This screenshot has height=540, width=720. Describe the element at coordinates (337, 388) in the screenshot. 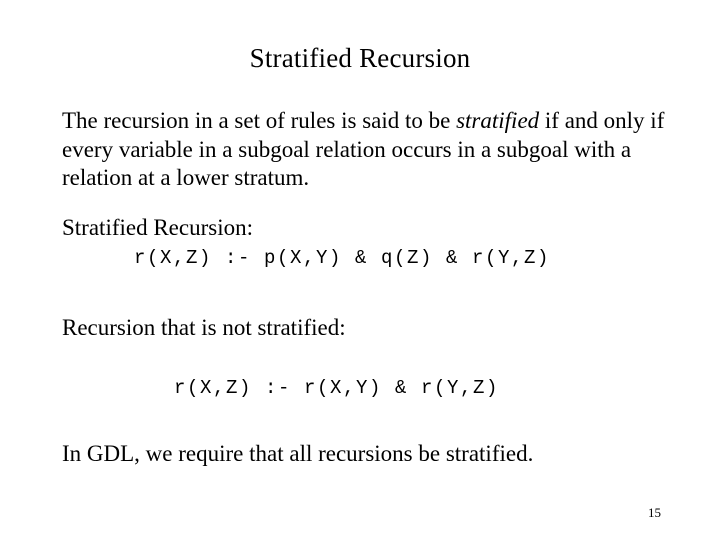

I see `not-stratified-rule-code: r(X,Z) :- r(X,Y) & r(Y,Z)` at that location.